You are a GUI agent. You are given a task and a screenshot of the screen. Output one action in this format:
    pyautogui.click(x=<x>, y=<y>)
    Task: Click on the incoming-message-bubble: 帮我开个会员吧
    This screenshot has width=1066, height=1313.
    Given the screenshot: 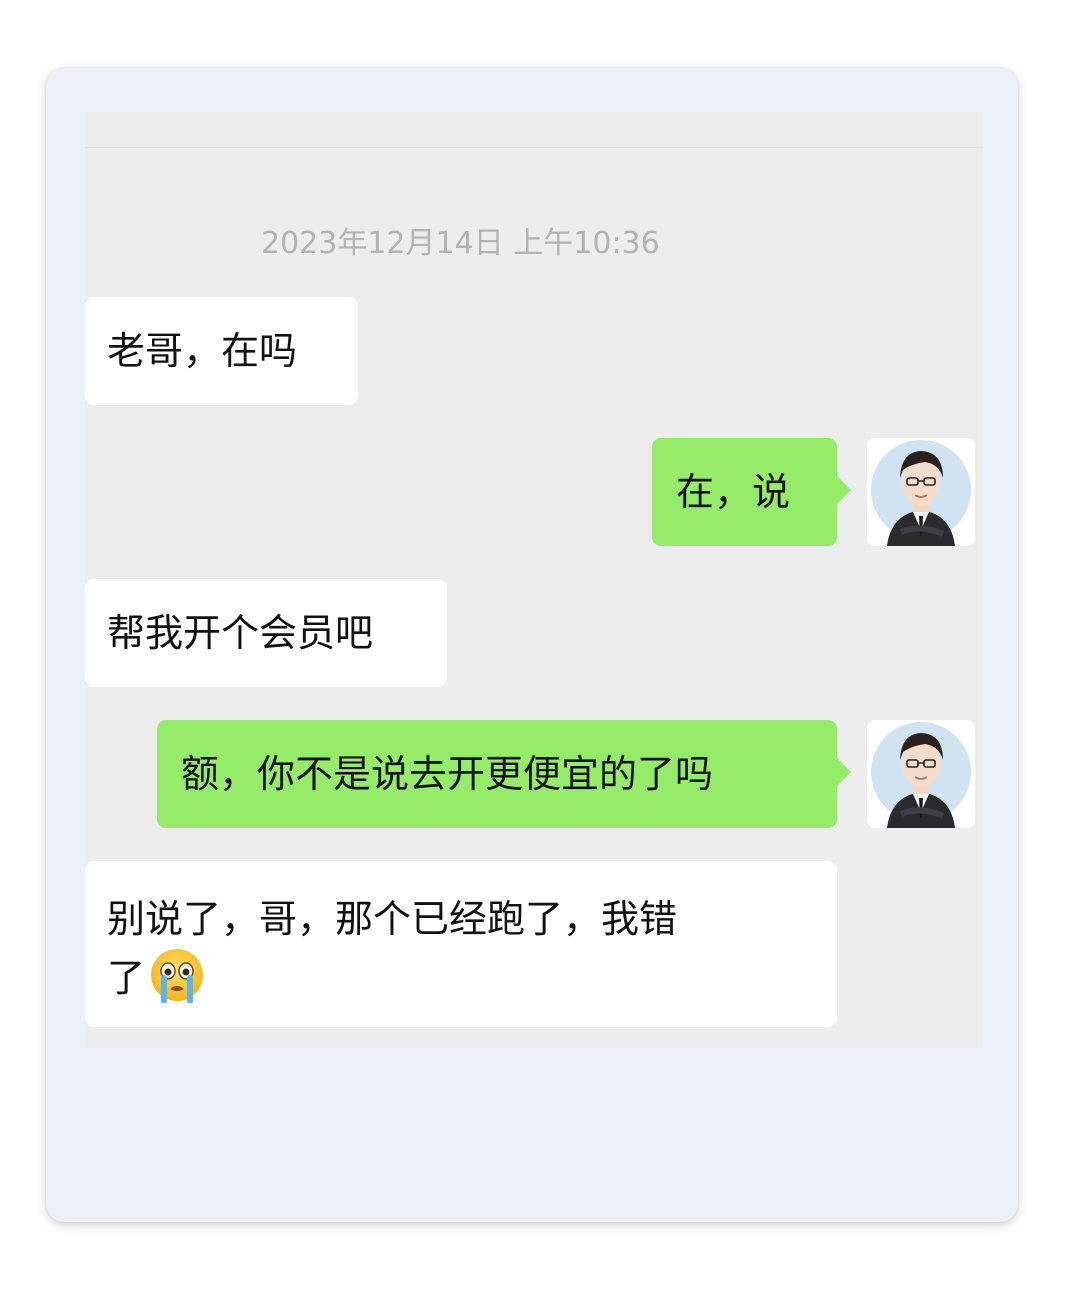 What is the action you would take?
    pyautogui.click(x=266, y=633)
    